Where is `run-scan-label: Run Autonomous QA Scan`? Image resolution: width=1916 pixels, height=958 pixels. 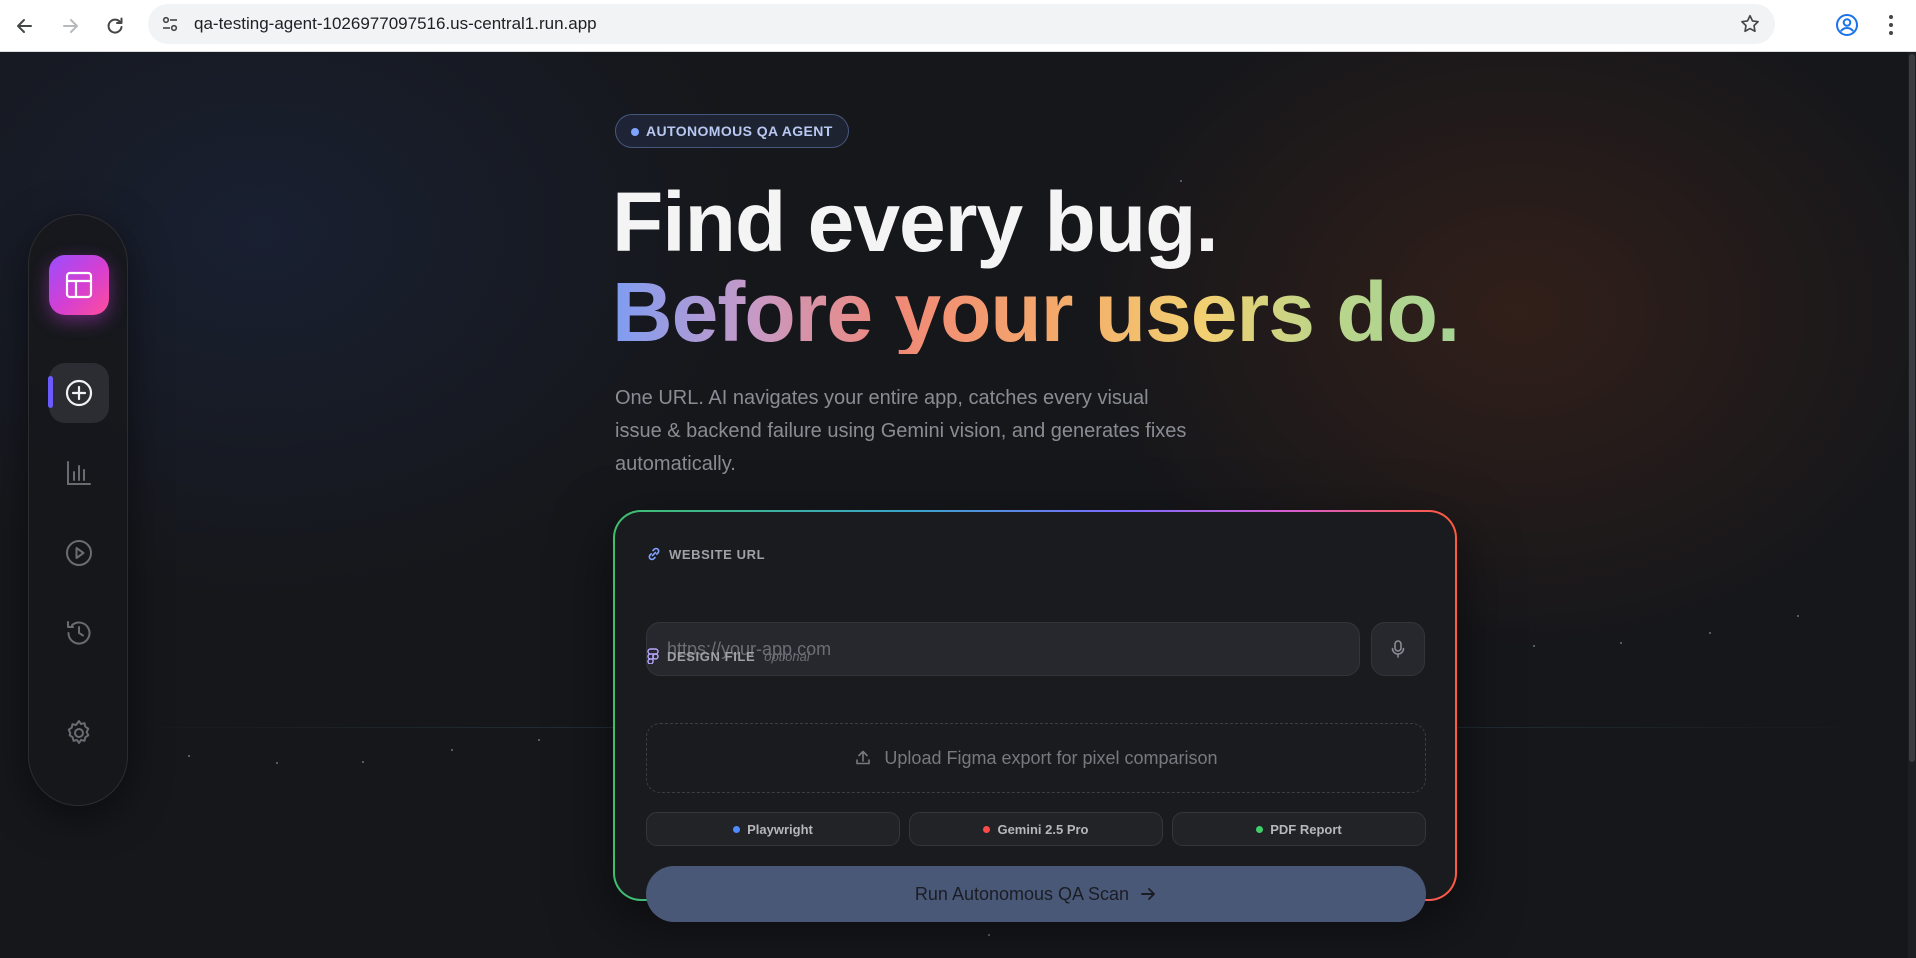
run-scan-label: Run Autonomous QA Scan is located at coordinates (1022, 893).